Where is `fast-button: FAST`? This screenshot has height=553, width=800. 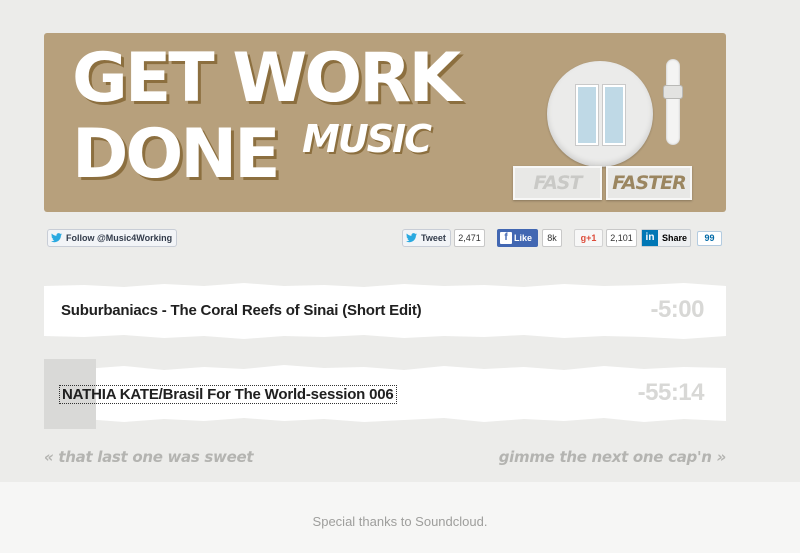
fast-button: FAST is located at coordinates (557, 183).